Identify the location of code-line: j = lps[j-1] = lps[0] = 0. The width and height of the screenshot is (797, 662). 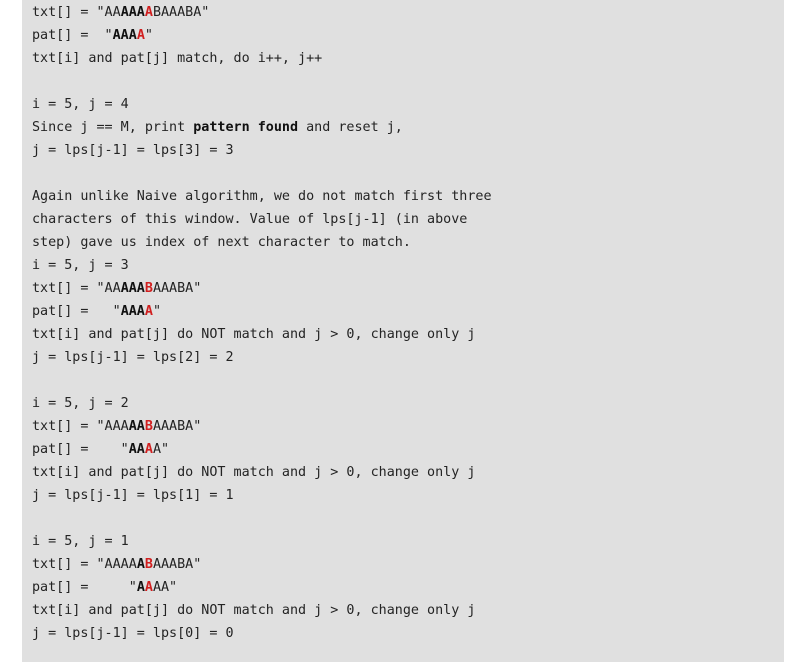
(408, 633).